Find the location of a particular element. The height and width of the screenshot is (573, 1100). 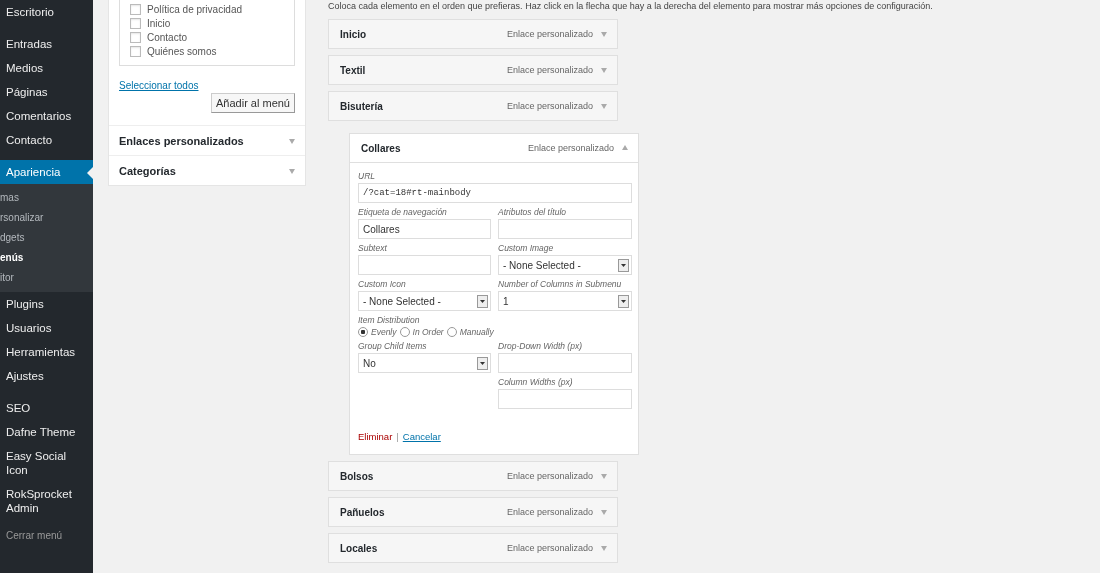

menu-item-bar: Locales Enlace personalizado is located at coordinates (473, 548).